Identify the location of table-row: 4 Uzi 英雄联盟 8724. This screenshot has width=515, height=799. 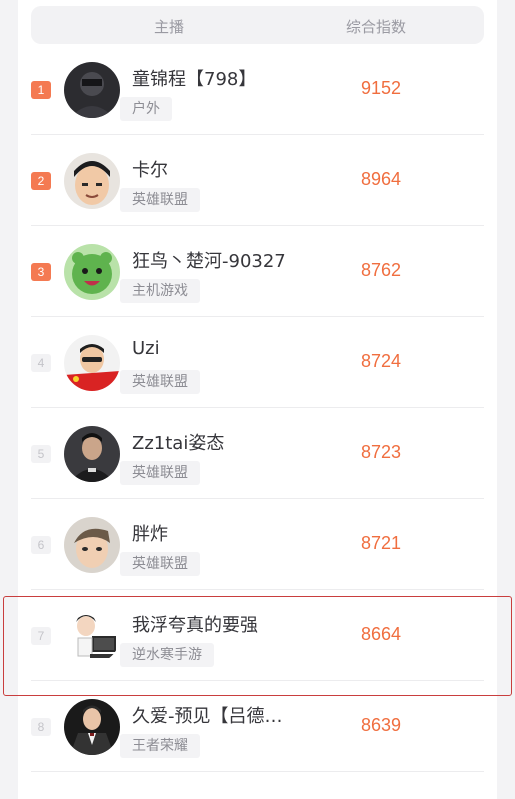
(257, 362).